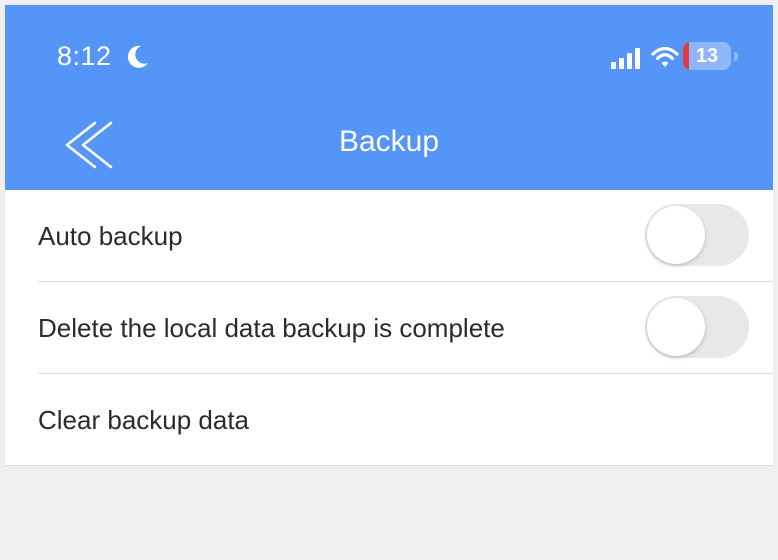 This screenshot has height=560, width=778. What do you see at coordinates (110, 236) in the screenshot?
I see `setting-label-auto-backup: Auto backup` at bounding box center [110, 236].